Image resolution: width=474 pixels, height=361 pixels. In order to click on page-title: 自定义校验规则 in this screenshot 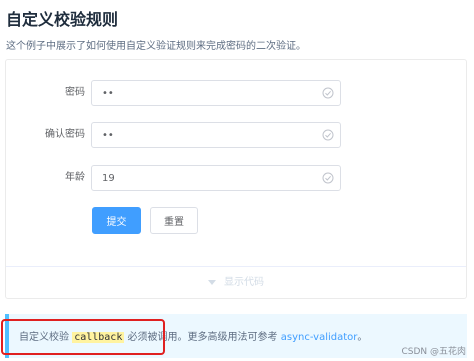, I will do `click(62, 19)`.